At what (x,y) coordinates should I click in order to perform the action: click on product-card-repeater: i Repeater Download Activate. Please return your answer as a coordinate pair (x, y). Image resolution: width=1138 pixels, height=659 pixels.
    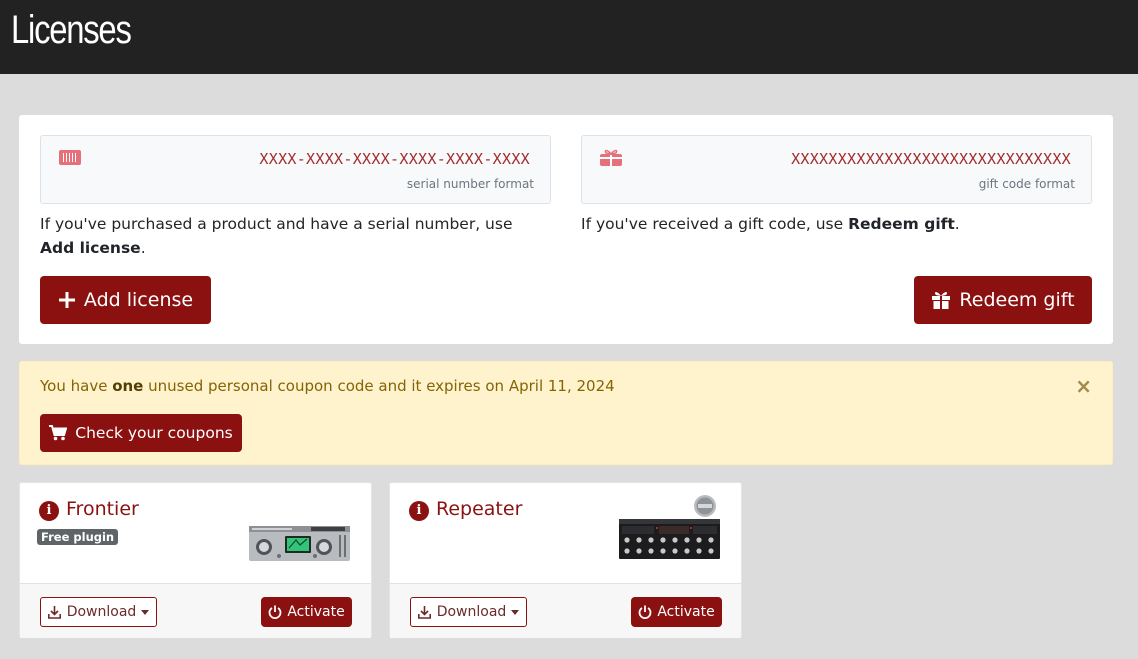
    Looking at the image, I should click on (565, 560).